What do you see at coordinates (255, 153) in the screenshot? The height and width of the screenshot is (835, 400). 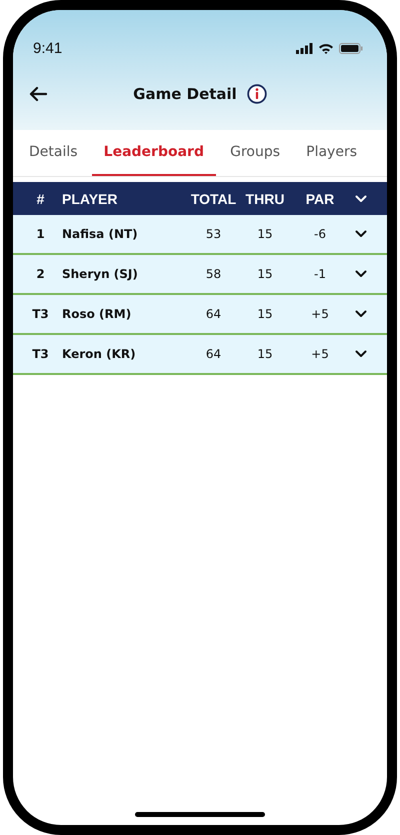 I see `tab: Groups` at bounding box center [255, 153].